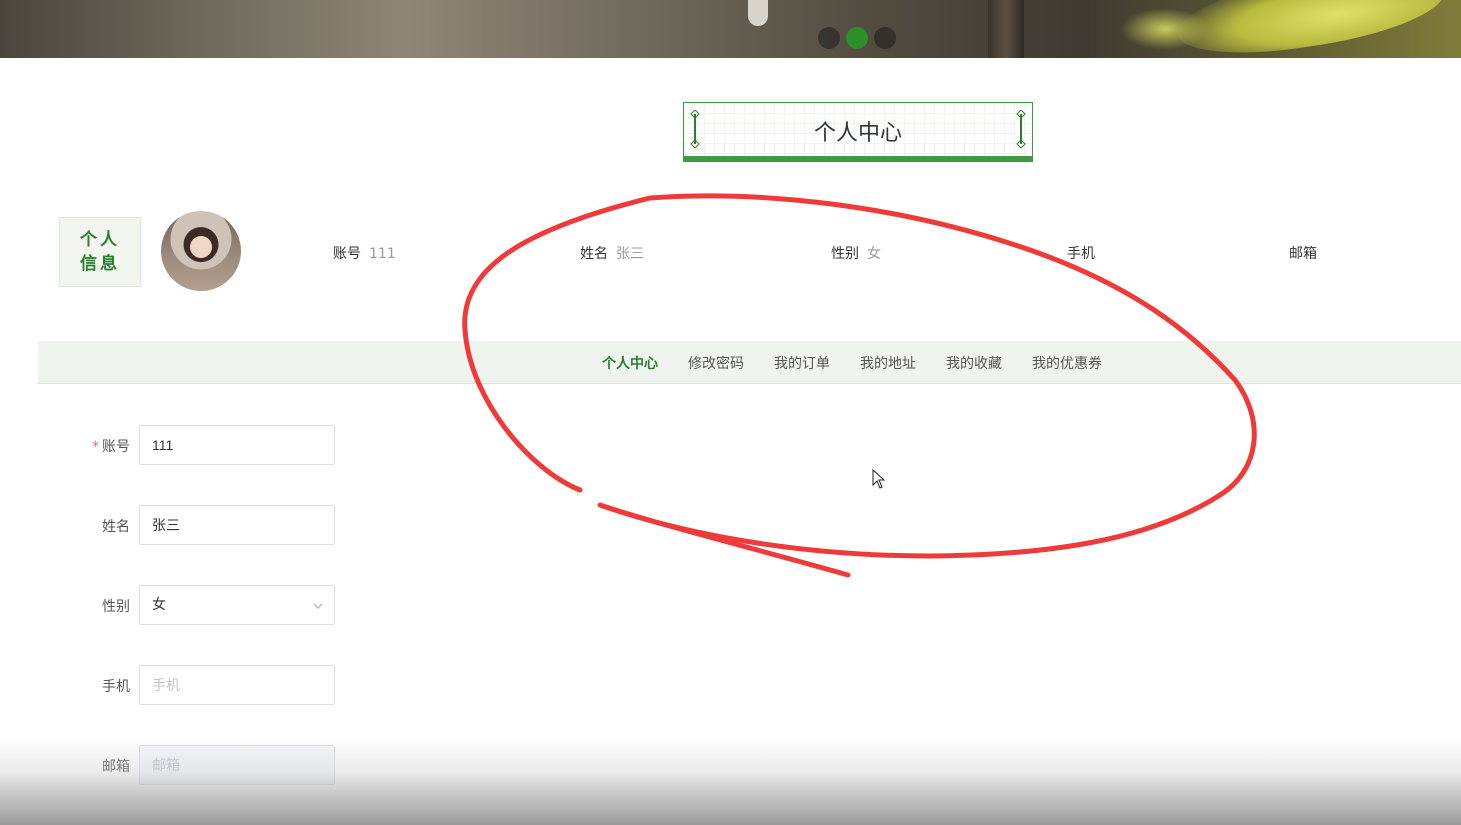  I want to click on info-email: 邮箱, so click(1307, 253).